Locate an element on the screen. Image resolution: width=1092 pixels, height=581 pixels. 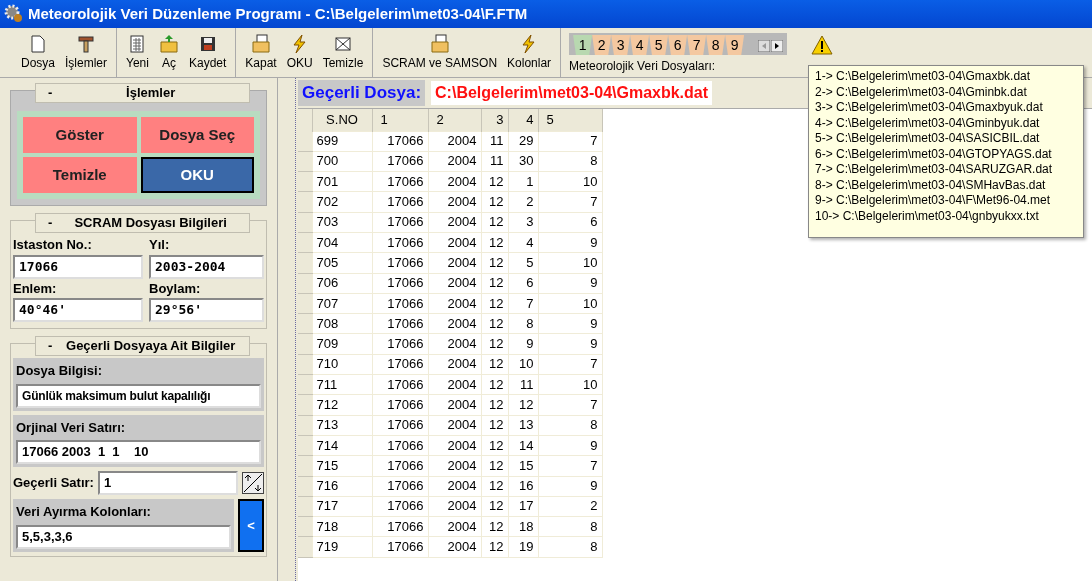
column-header: 2 is located at coordinates (454, 120).